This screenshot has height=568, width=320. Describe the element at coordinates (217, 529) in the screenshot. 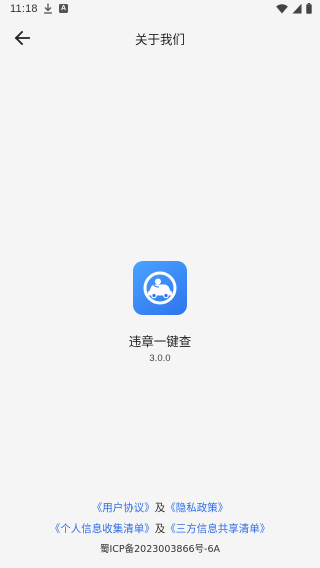

I see `third-party-list-link: 《三方信息共享清单》` at that location.